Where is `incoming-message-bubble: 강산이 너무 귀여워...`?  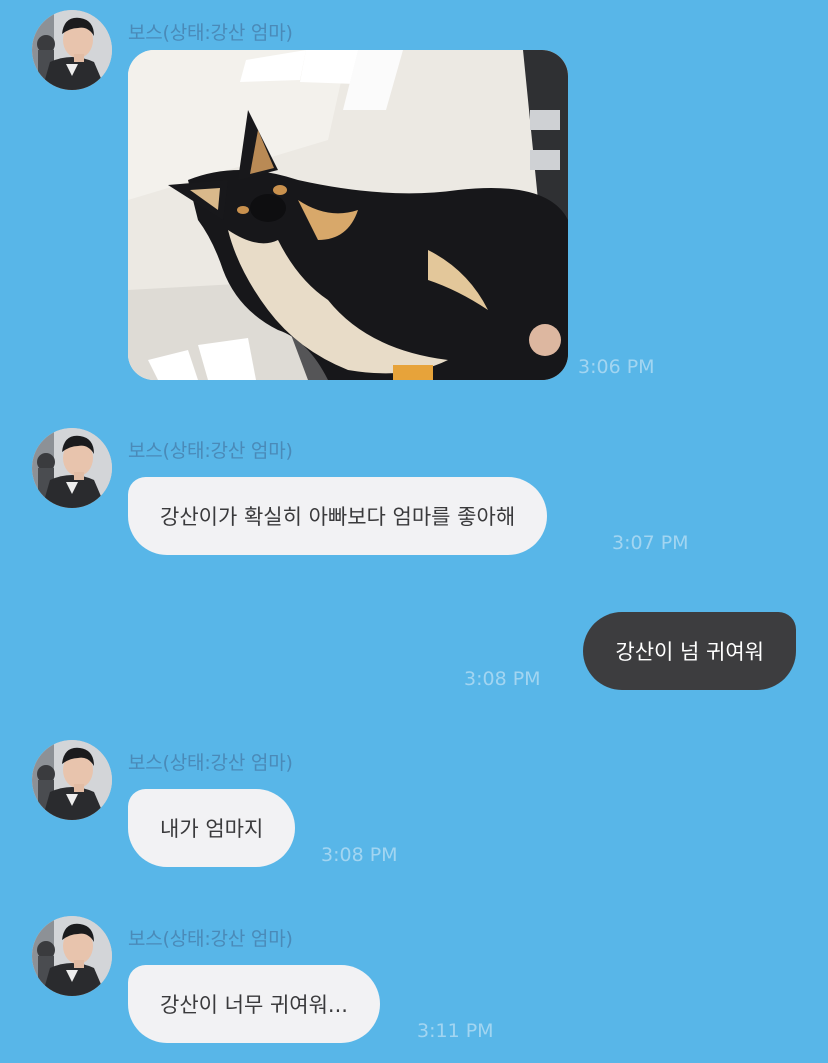
incoming-message-bubble: 강산이 너무 귀여워... is located at coordinates (254, 1004).